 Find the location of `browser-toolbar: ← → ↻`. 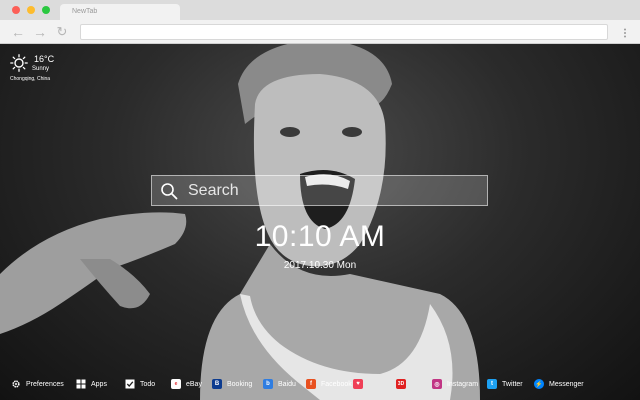

browser-toolbar: ← → ↻ is located at coordinates (320, 32).